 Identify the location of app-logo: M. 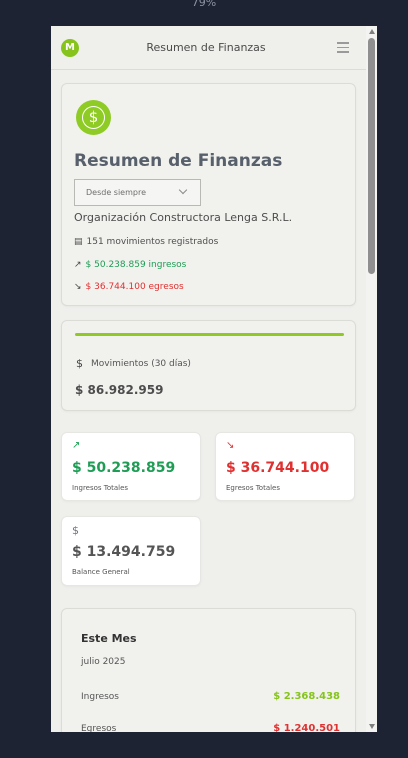
(70, 48).